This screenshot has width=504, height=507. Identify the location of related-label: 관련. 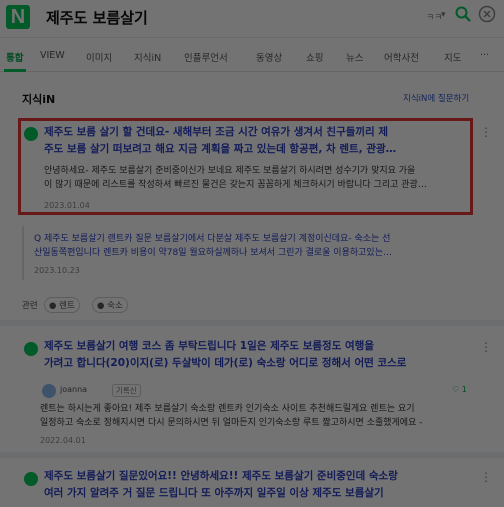
(30, 306).